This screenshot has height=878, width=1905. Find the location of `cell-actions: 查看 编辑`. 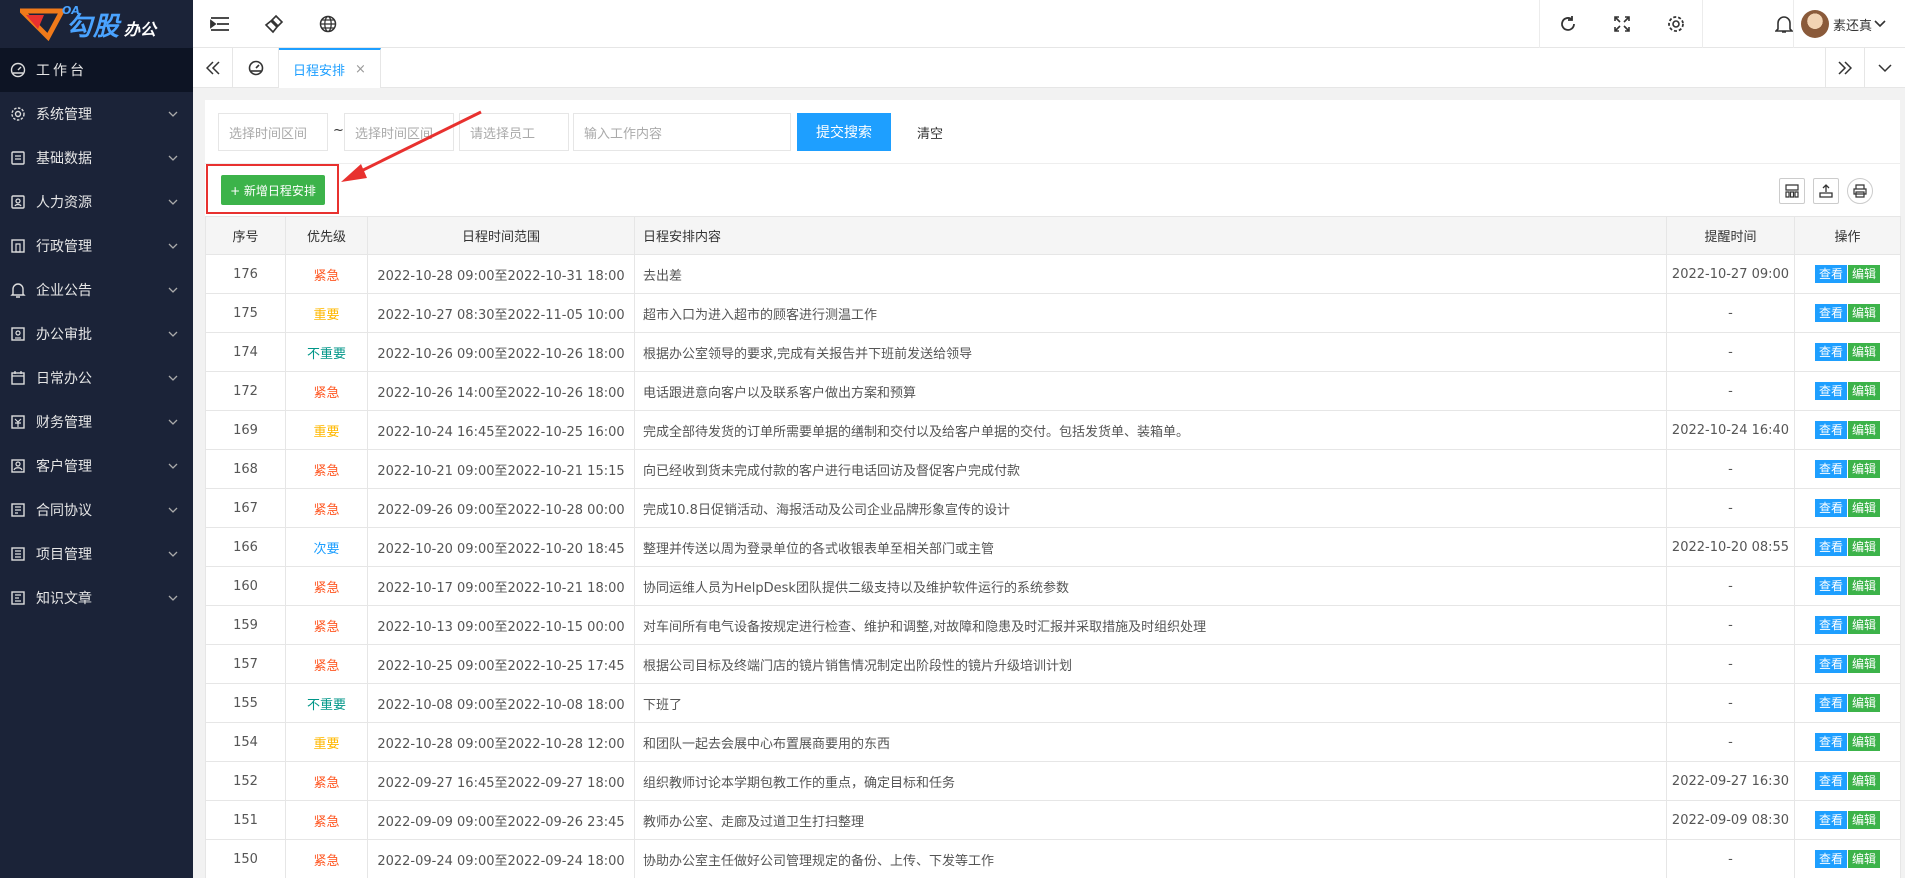

cell-actions: 查看 编辑 is located at coordinates (1847, 391).